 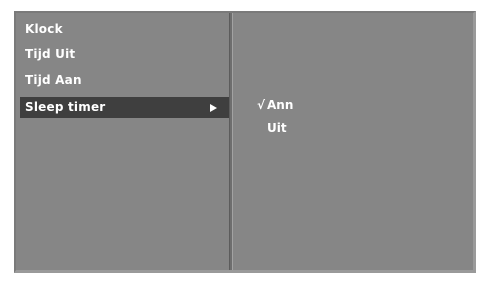 What do you see at coordinates (50, 54) in the screenshot?
I see `menu-item-label: Tijd Uit` at bounding box center [50, 54].